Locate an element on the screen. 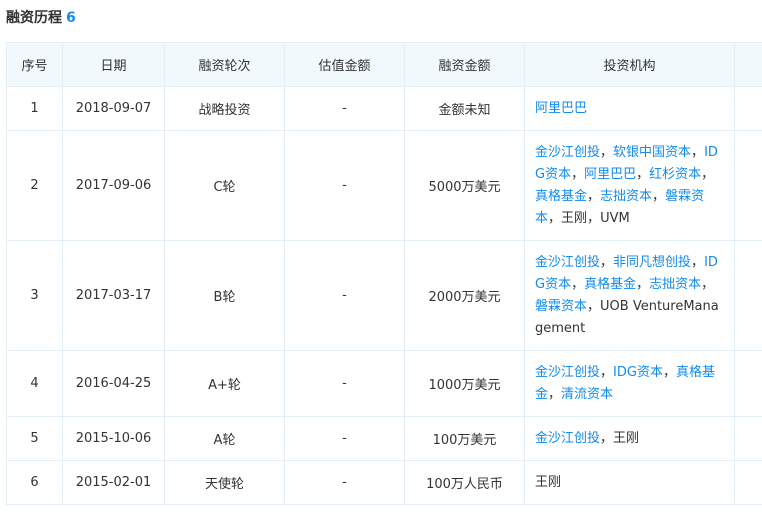  cell-round: A轮 is located at coordinates (224, 438).